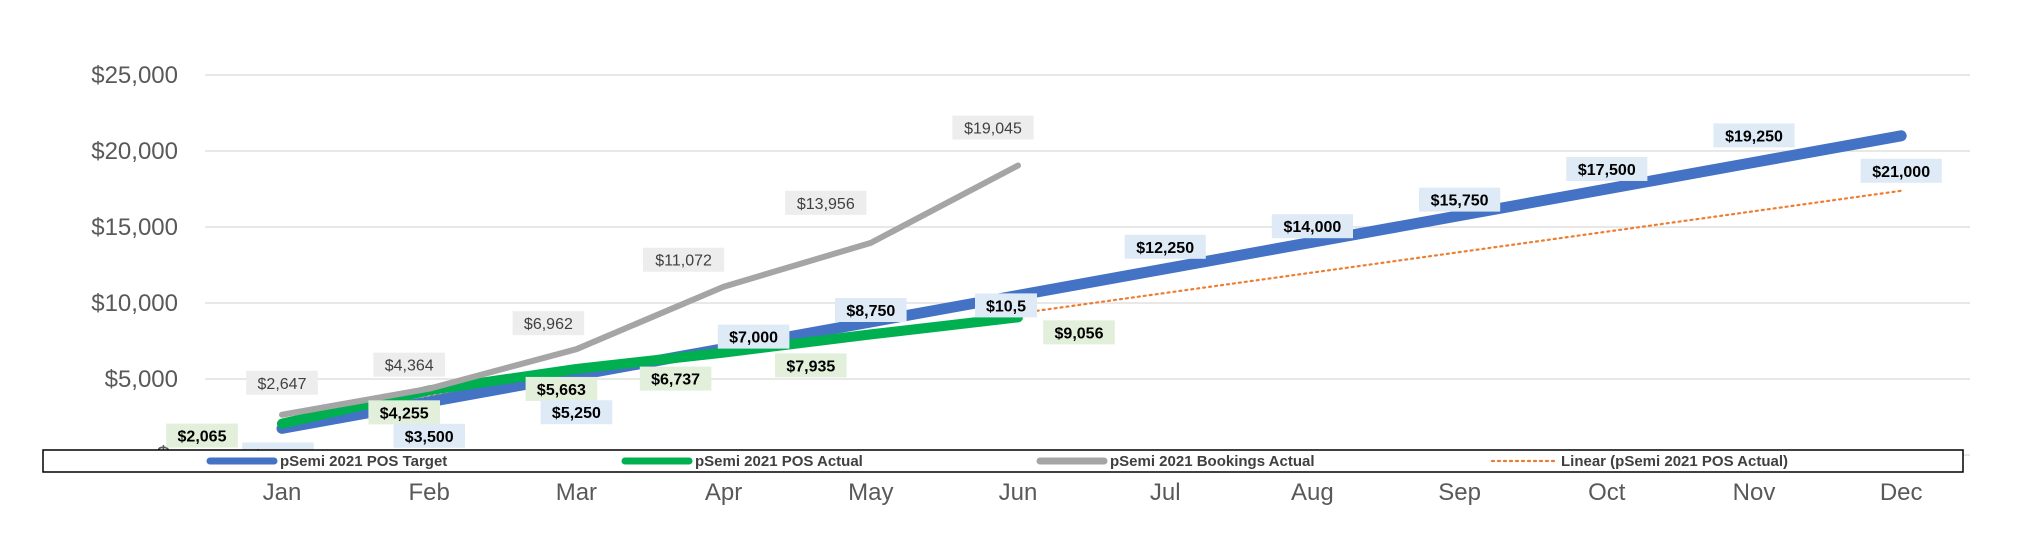 Image resolution: width=2020 pixels, height=542 pixels. I want to click on data-label-actual: $9,056, so click(1079, 333).